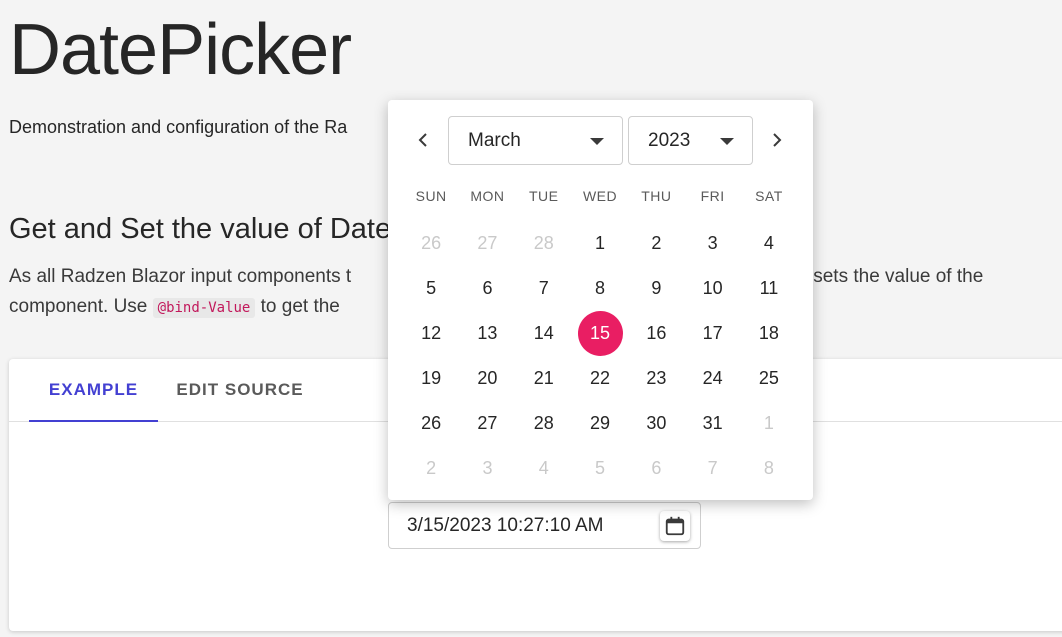 The width and height of the screenshot is (1062, 637). I want to click on section-title: Get and Set the value of Date, so click(200, 229).